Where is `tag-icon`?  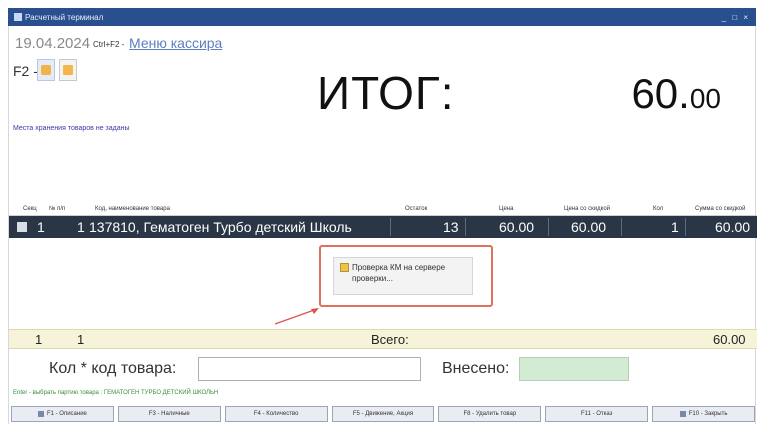 tag-icon is located at coordinates (46, 70).